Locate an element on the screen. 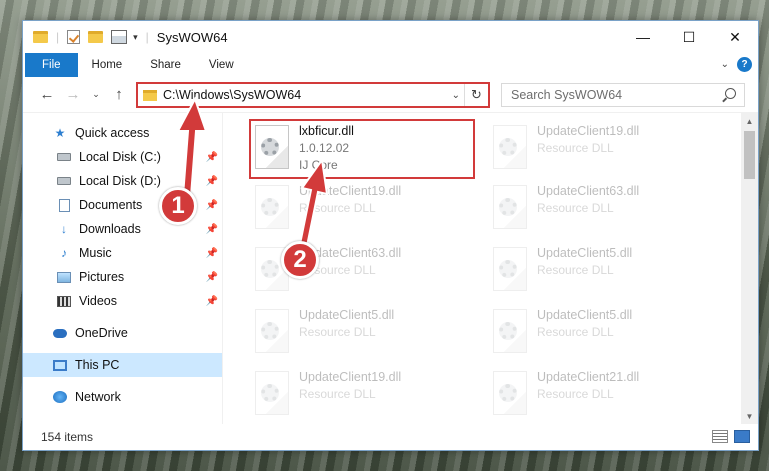 The image size is (769, 471). onedrive-icon is located at coordinates (60, 333).